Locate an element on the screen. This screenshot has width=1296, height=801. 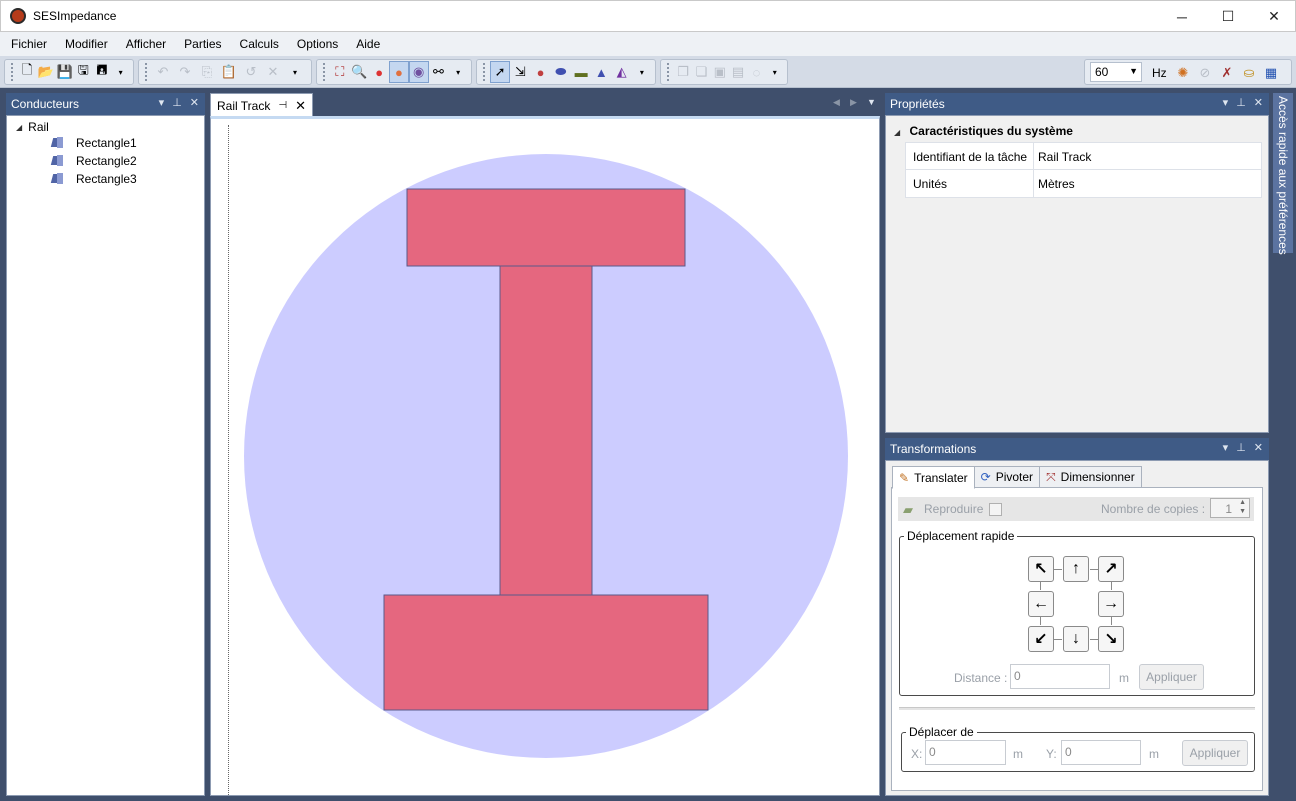
rotate-icon: ↺ is located at coordinates (251, 72).